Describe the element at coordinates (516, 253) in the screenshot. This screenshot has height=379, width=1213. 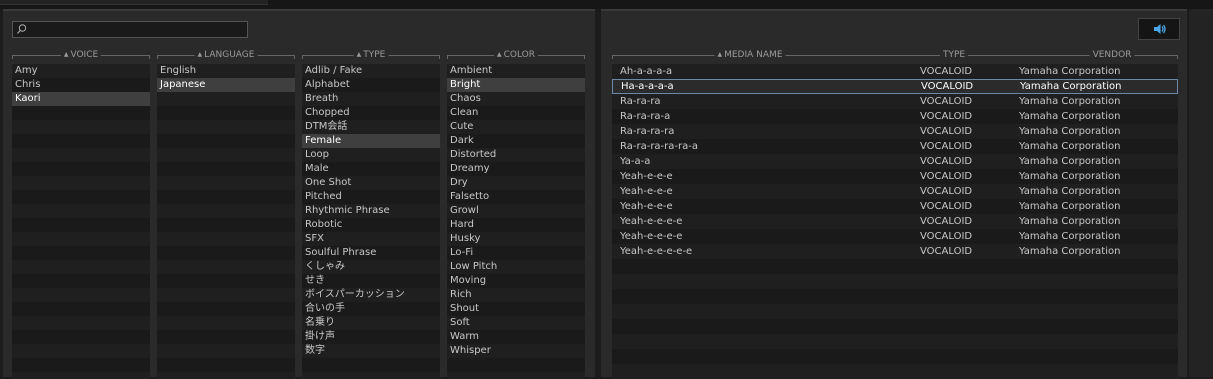
I see `color-list-item: Lo-Fi` at that location.